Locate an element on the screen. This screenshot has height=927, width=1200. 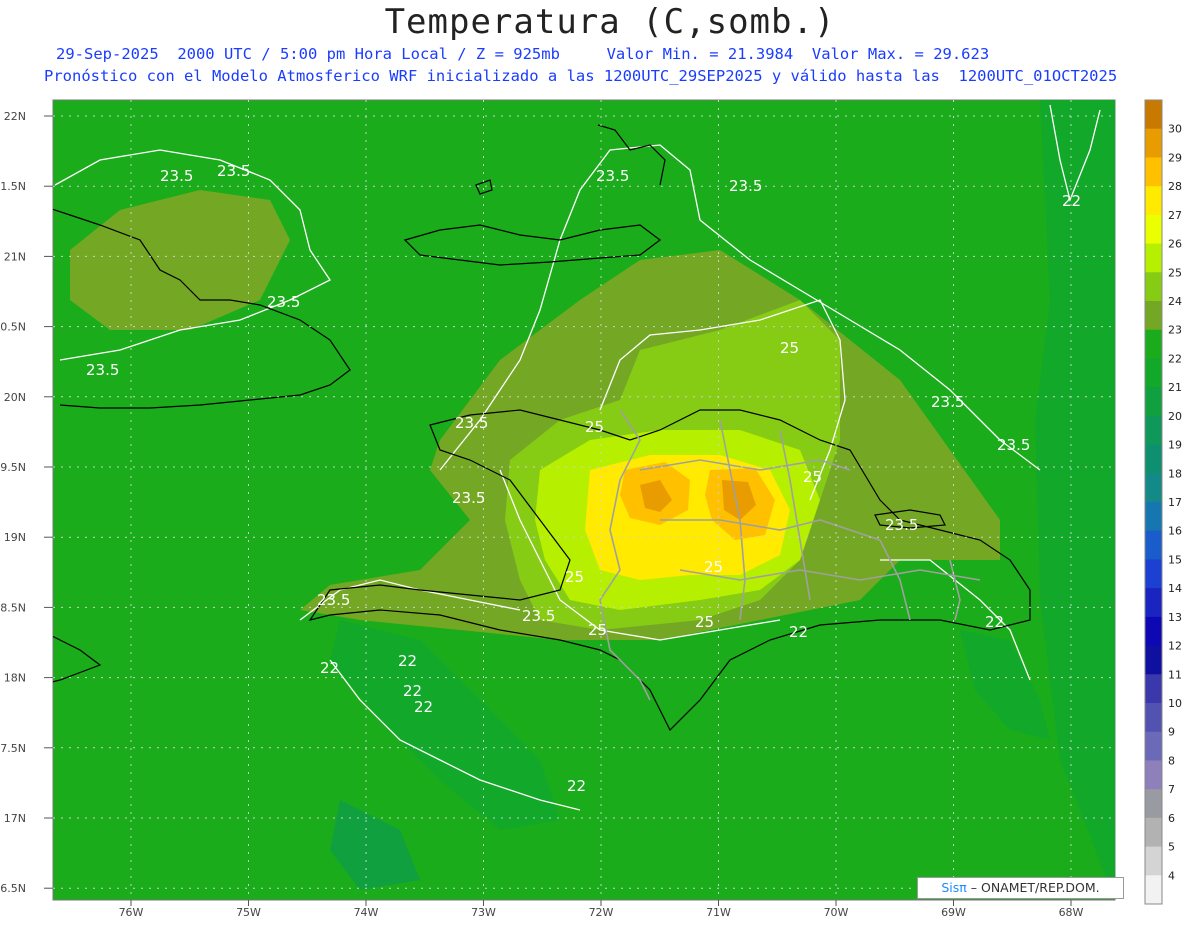
colorbar-label: 25 is located at coordinates (1175, 272).